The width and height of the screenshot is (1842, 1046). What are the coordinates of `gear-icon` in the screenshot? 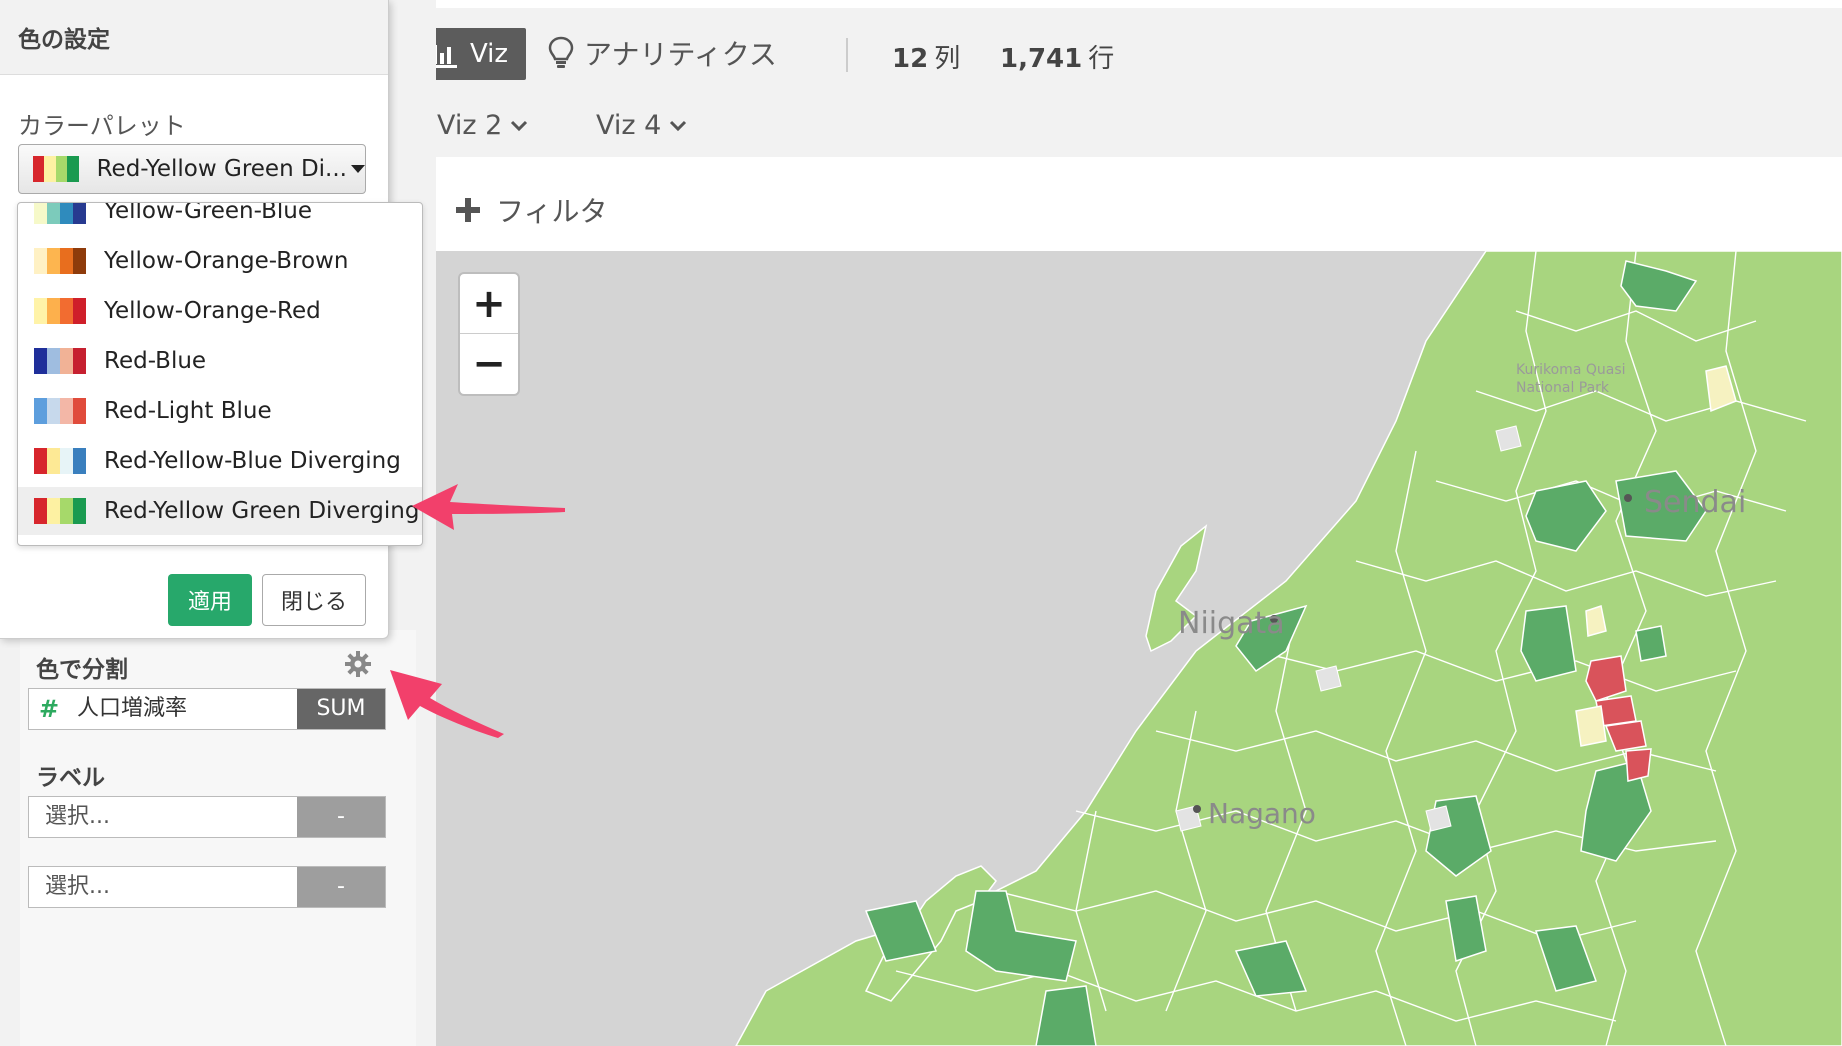 It's located at (358, 664).